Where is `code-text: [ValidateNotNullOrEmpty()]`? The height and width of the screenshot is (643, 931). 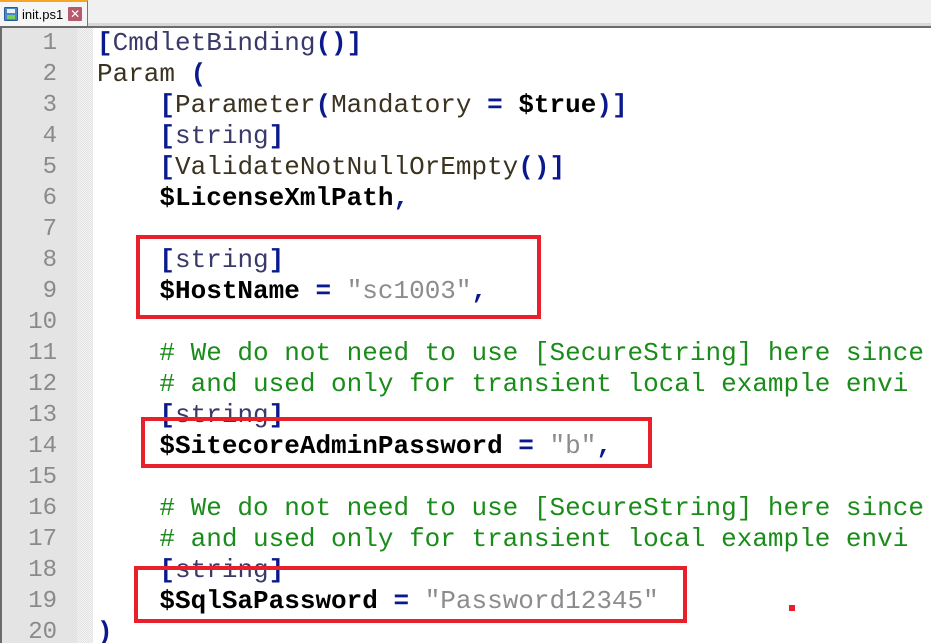
code-text: [ValidateNotNullOrEmpty()] is located at coordinates (331, 167).